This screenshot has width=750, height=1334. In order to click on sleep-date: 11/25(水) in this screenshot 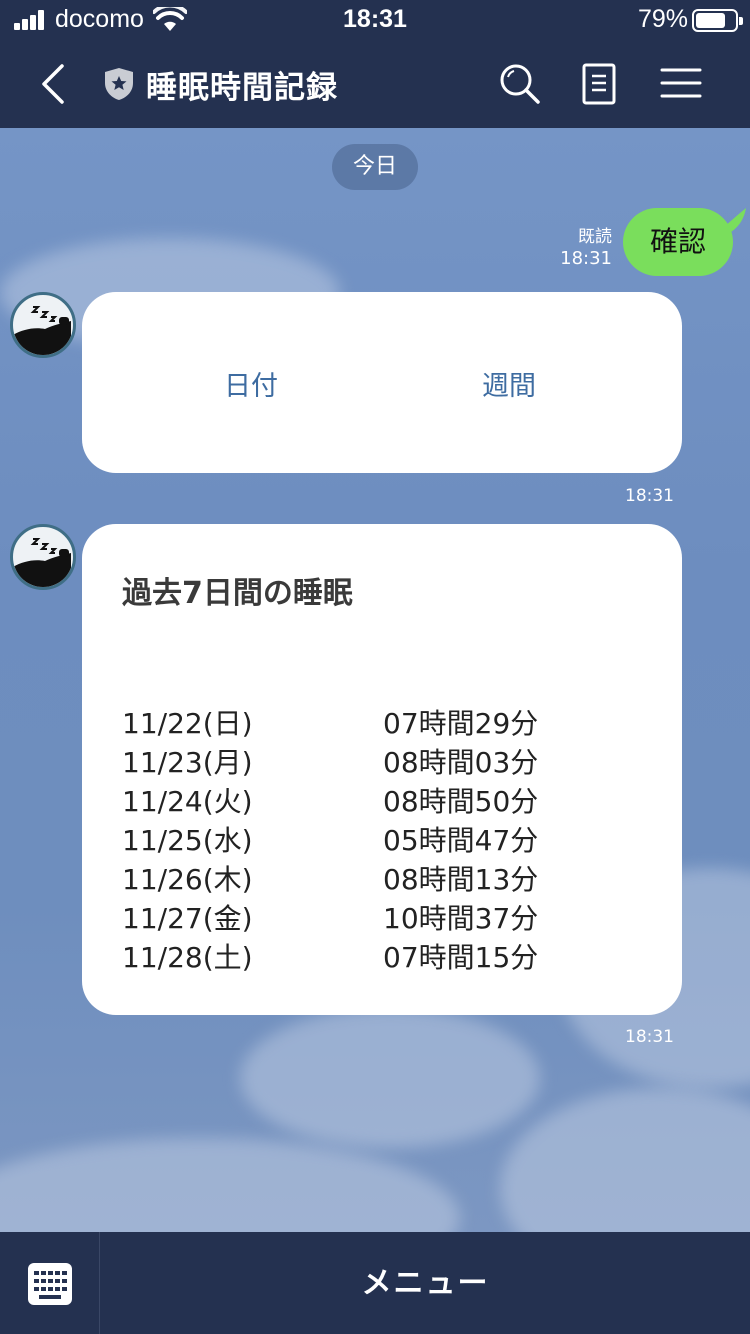, I will do `click(187, 840)`.